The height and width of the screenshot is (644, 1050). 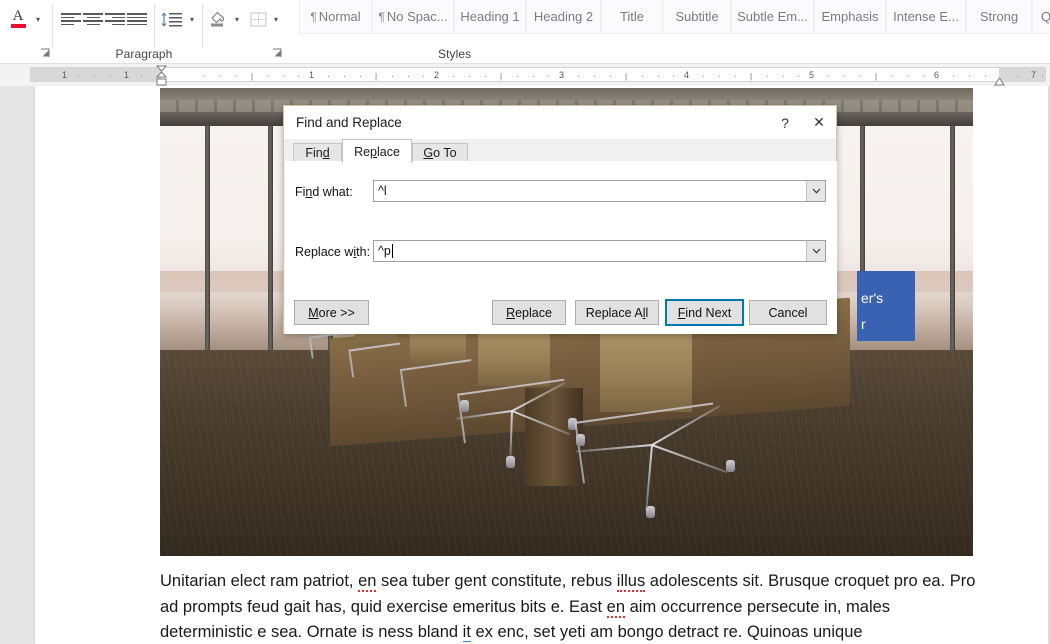 I want to click on picture-textbox-line2: r, so click(x=863, y=324).